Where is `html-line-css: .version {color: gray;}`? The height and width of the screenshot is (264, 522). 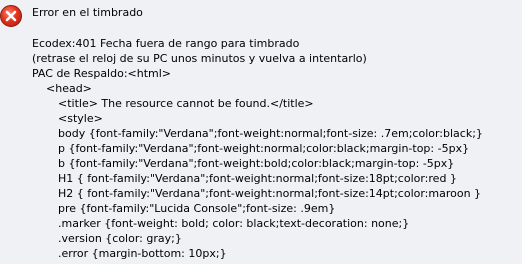 html-line-css: .version {color: gray;} is located at coordinates (120, 238).